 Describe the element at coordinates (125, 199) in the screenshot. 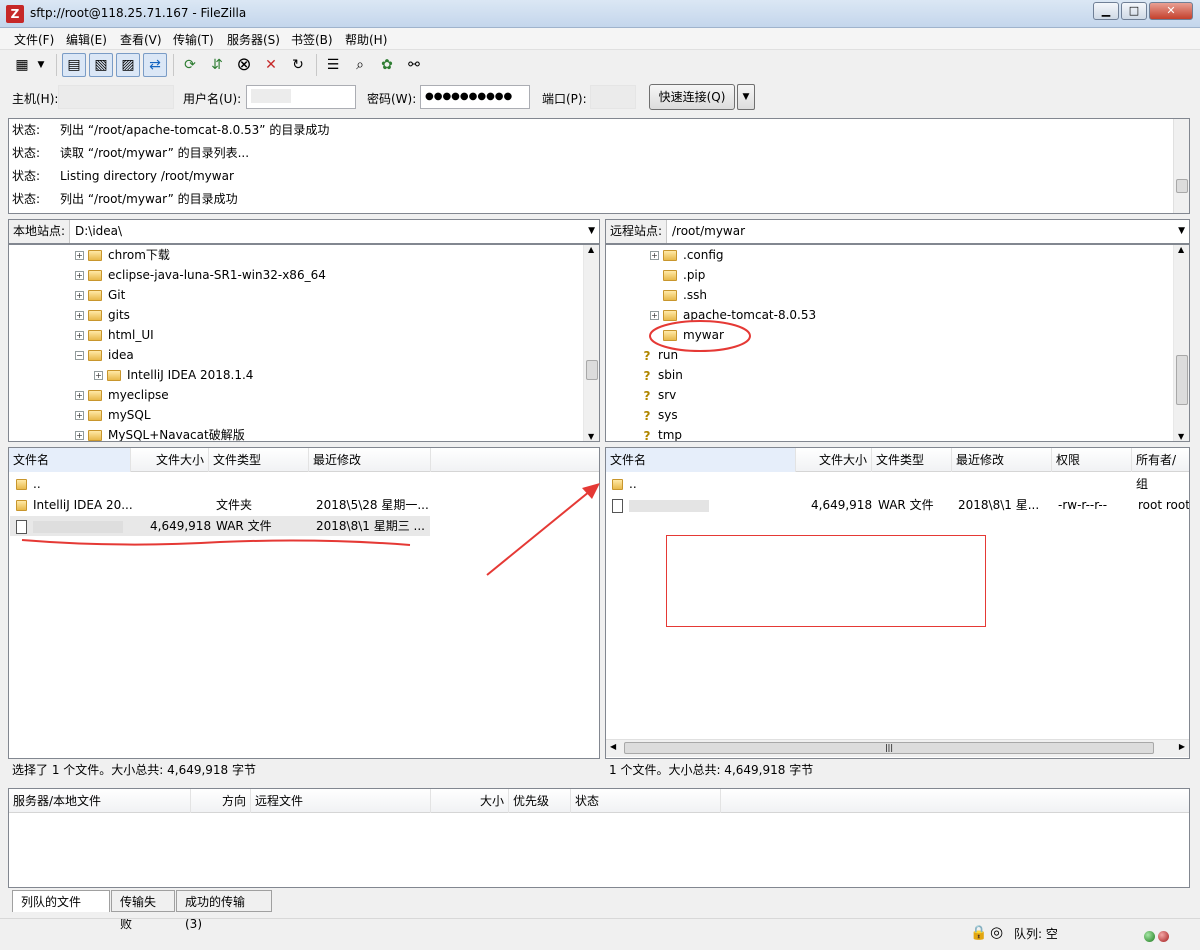

I see `log-row: 状态: 列出 “/root/mywar” 的目录成功` at that location.